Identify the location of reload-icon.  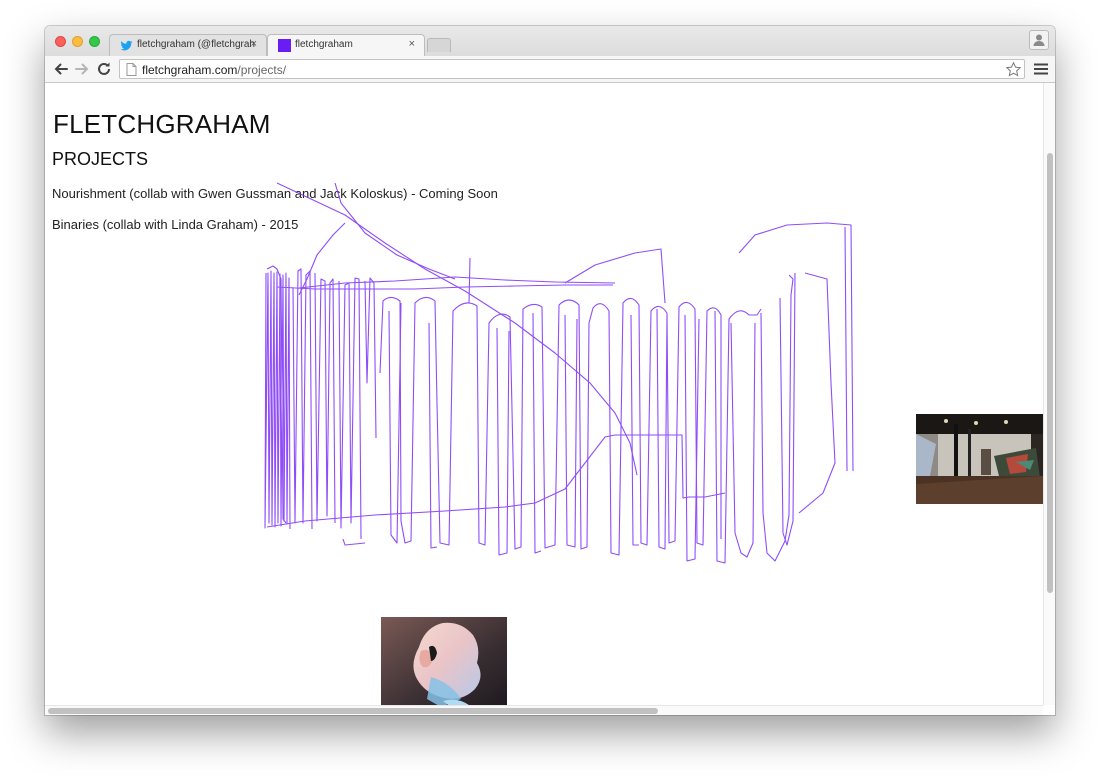
(104, 69).